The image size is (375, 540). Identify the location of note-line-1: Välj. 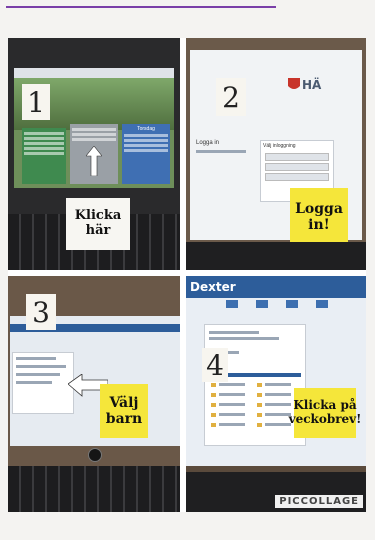
(124, 402).